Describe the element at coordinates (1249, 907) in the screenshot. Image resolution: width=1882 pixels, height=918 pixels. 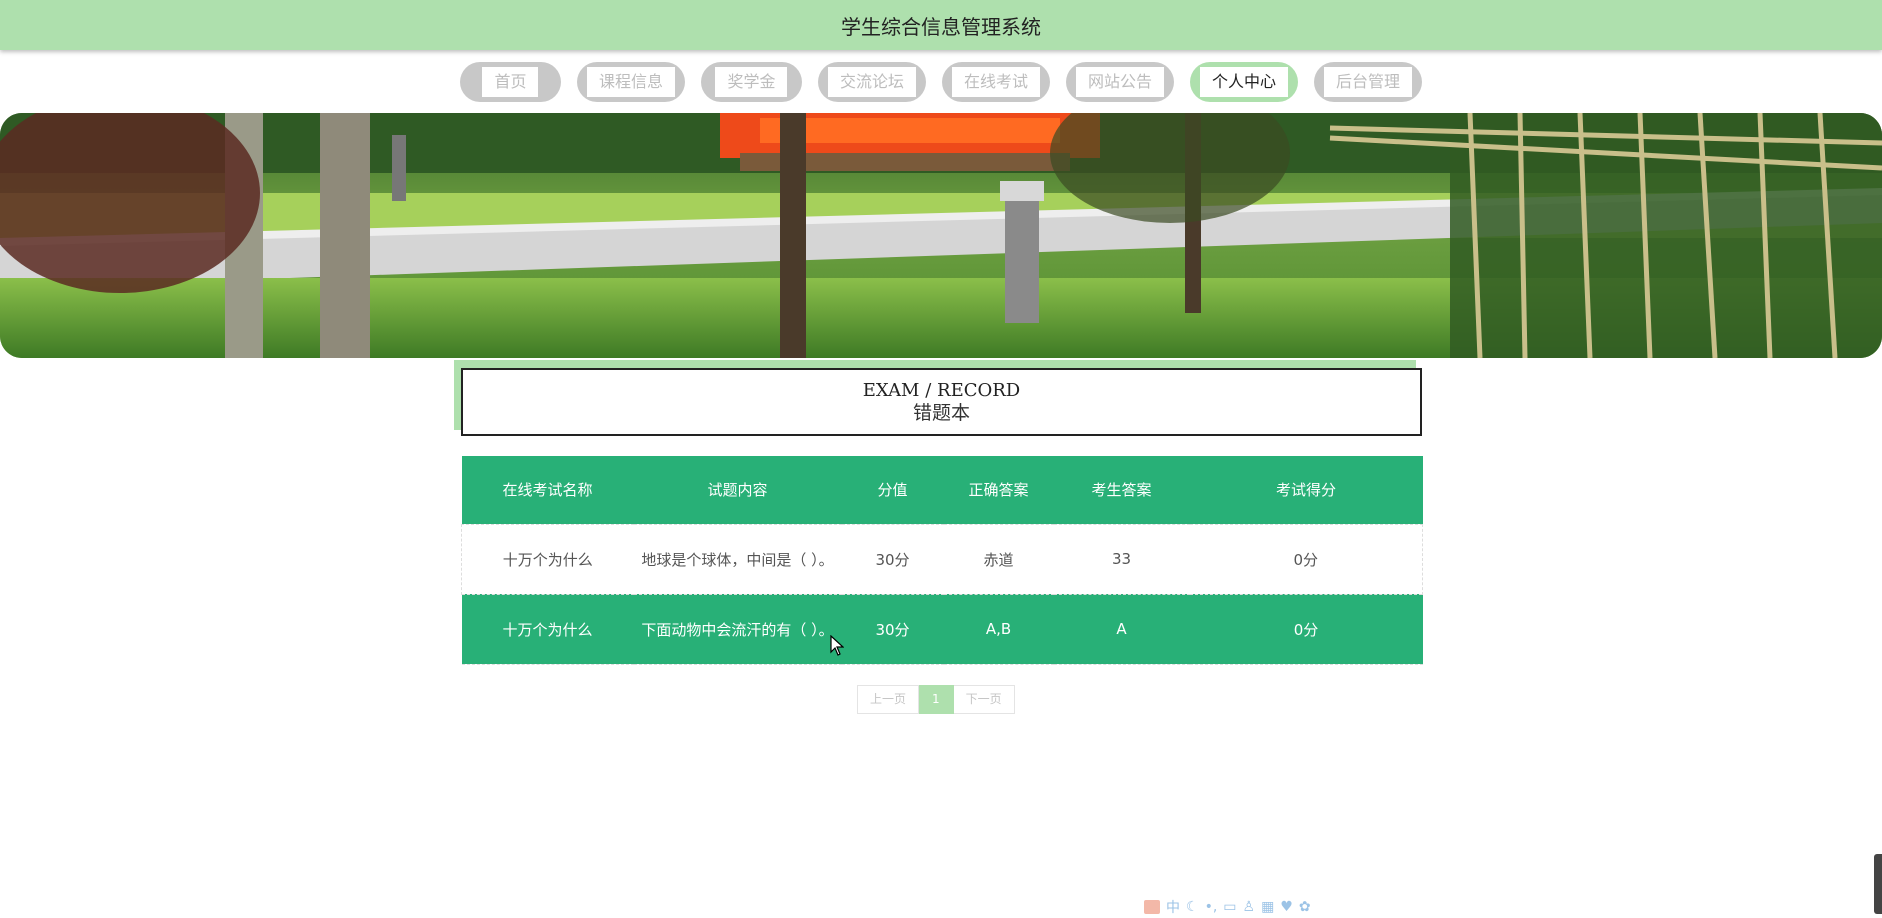
I see `user-icon: ♙` at that location.